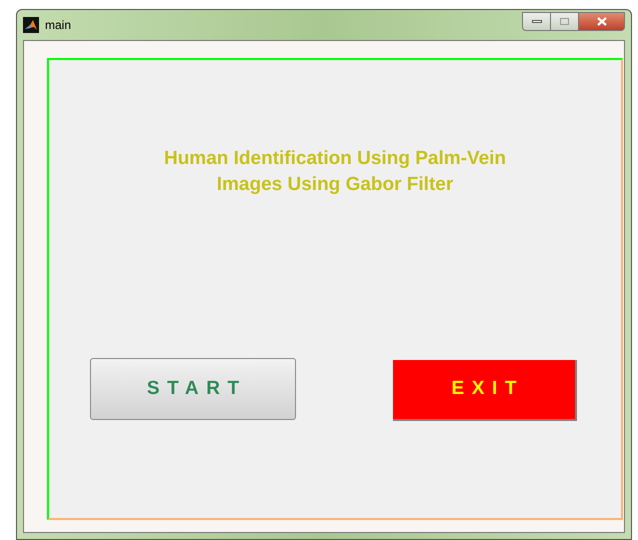 This screenshot has height=540, width=638. I want to click on app-logo-icon, so click(31, 25).